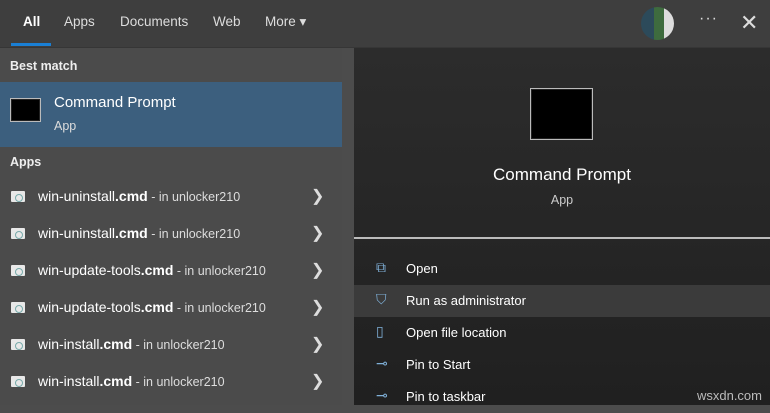 The image size is (770, 413). Describe the element at coordinates (31, 21) in the screenshot. I see `tab-all: All` at that location.